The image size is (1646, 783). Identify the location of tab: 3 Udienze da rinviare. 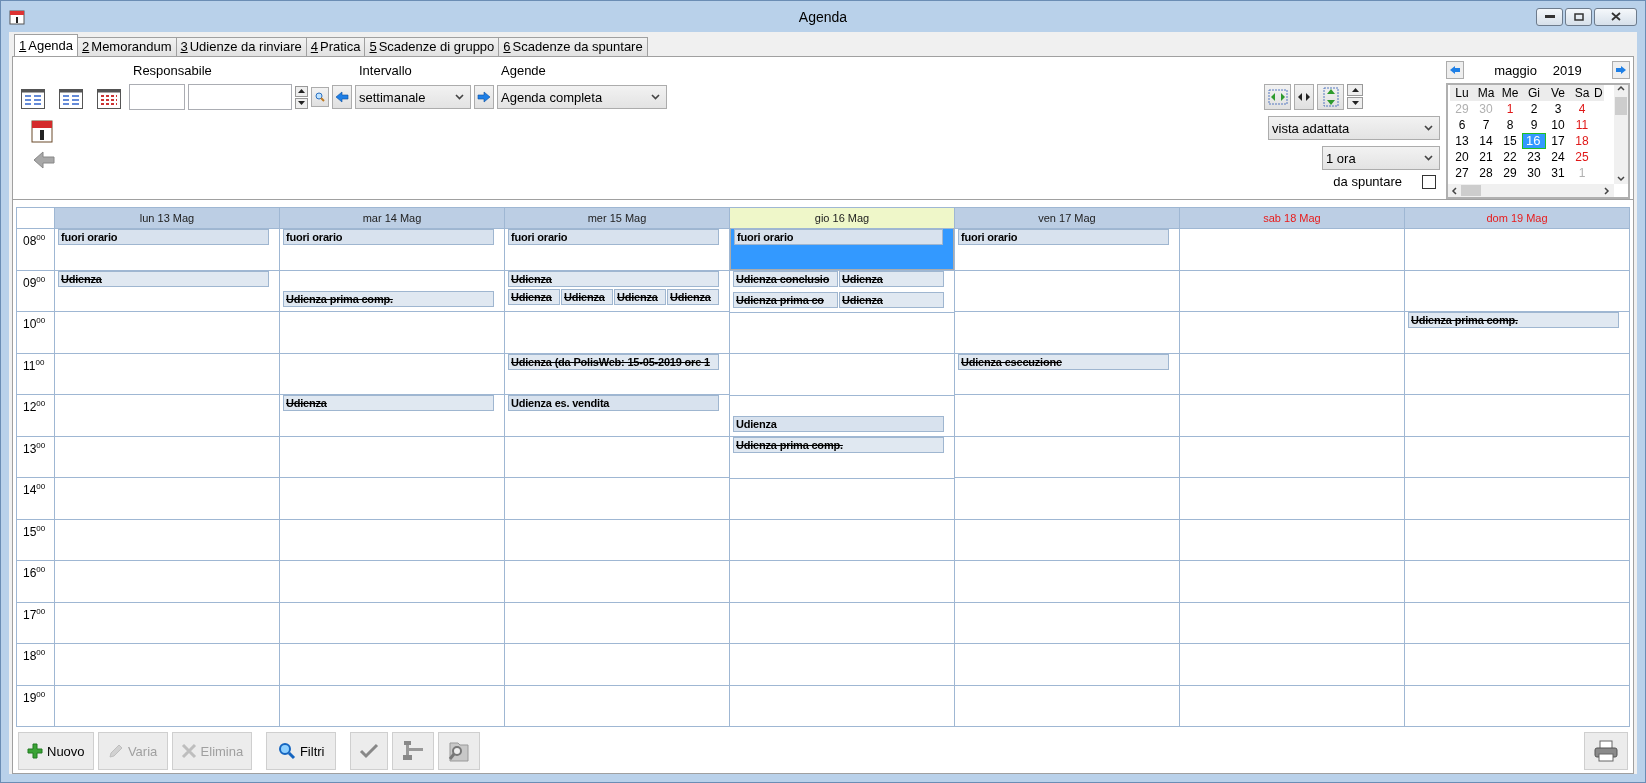
(241, 46).